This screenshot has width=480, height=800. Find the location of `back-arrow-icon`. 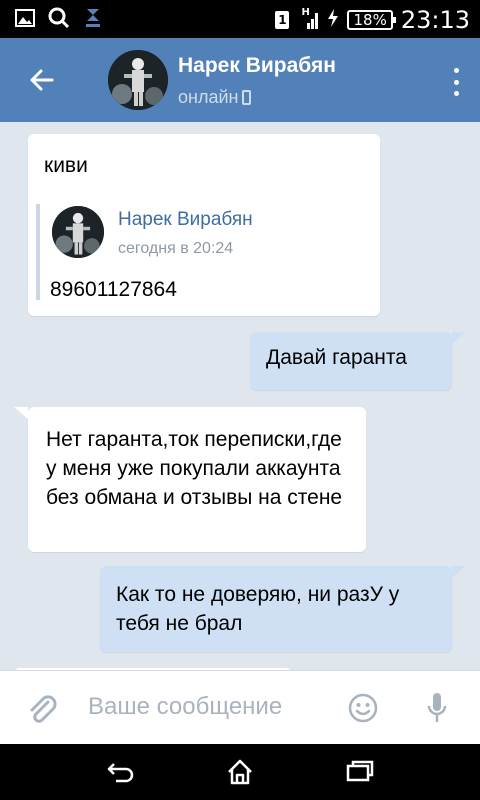

back-arrow-icon is located at coordinates (42, 80).